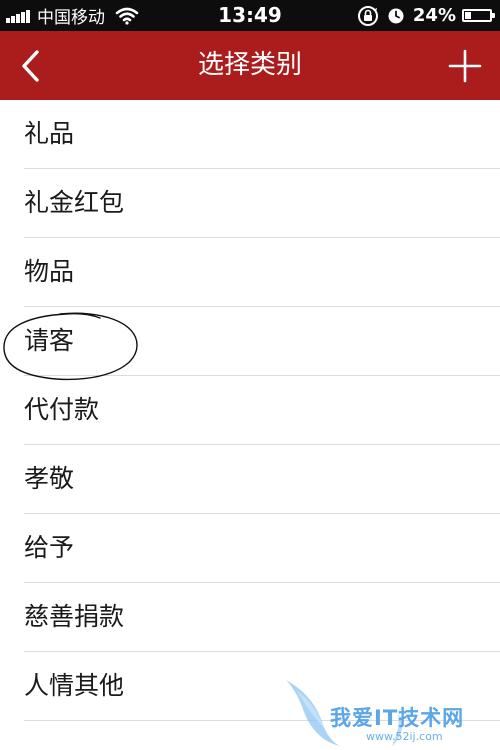 Image resolution: width=500 pixels, height=750 pixels. What do you see at coordinates (74, 202) in the screenshot?
I see `category-label: 礼金红包` at bounding box center [74, 202].